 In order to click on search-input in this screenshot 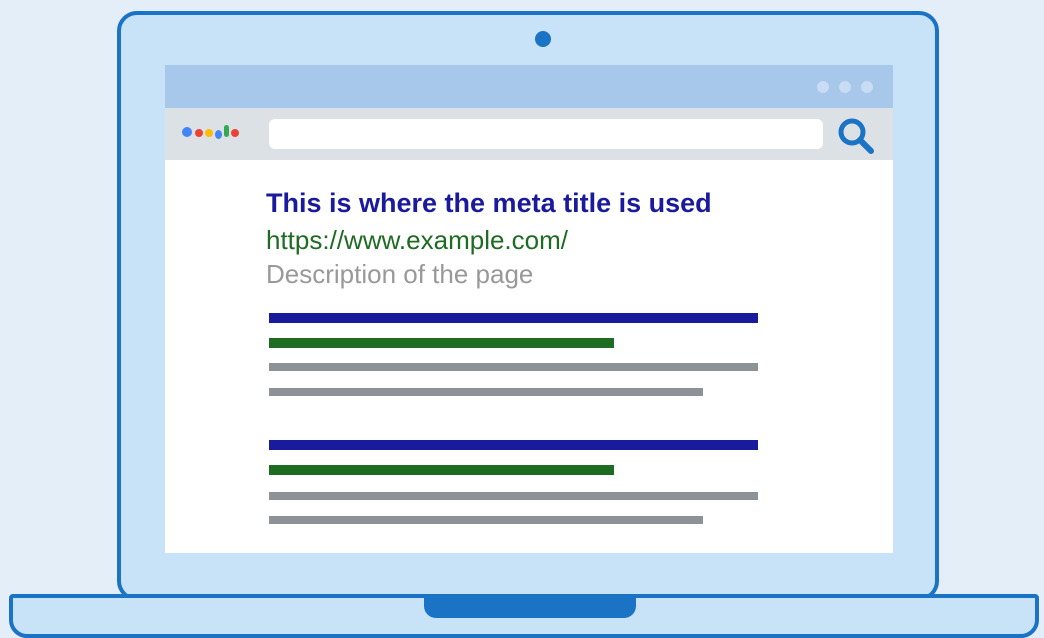, I will do `click(546, 134)`.